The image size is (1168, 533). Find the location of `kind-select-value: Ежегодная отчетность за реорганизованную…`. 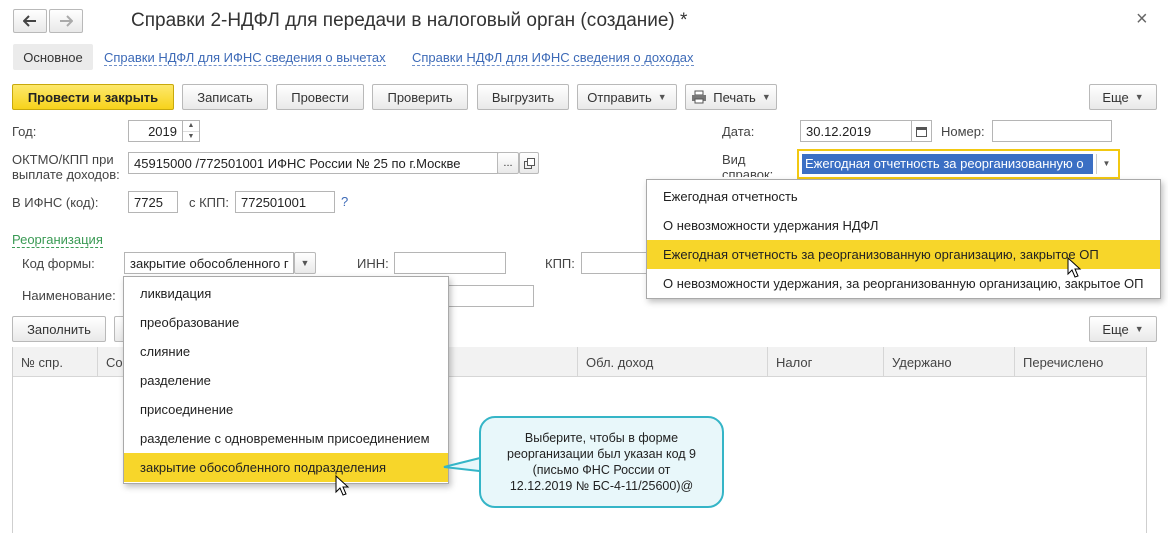

kind-select-value: Ежегодная отчетность за реорганизованную… is located at coordinates (947, 164).